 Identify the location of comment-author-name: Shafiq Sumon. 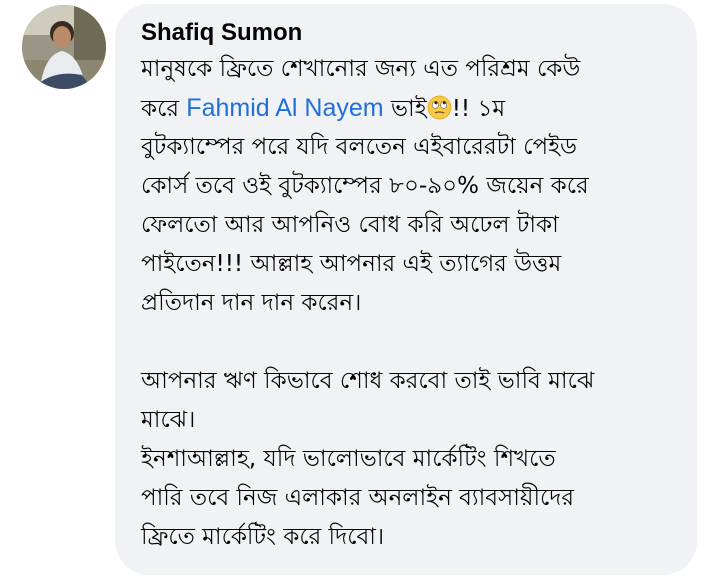
(221, 33).